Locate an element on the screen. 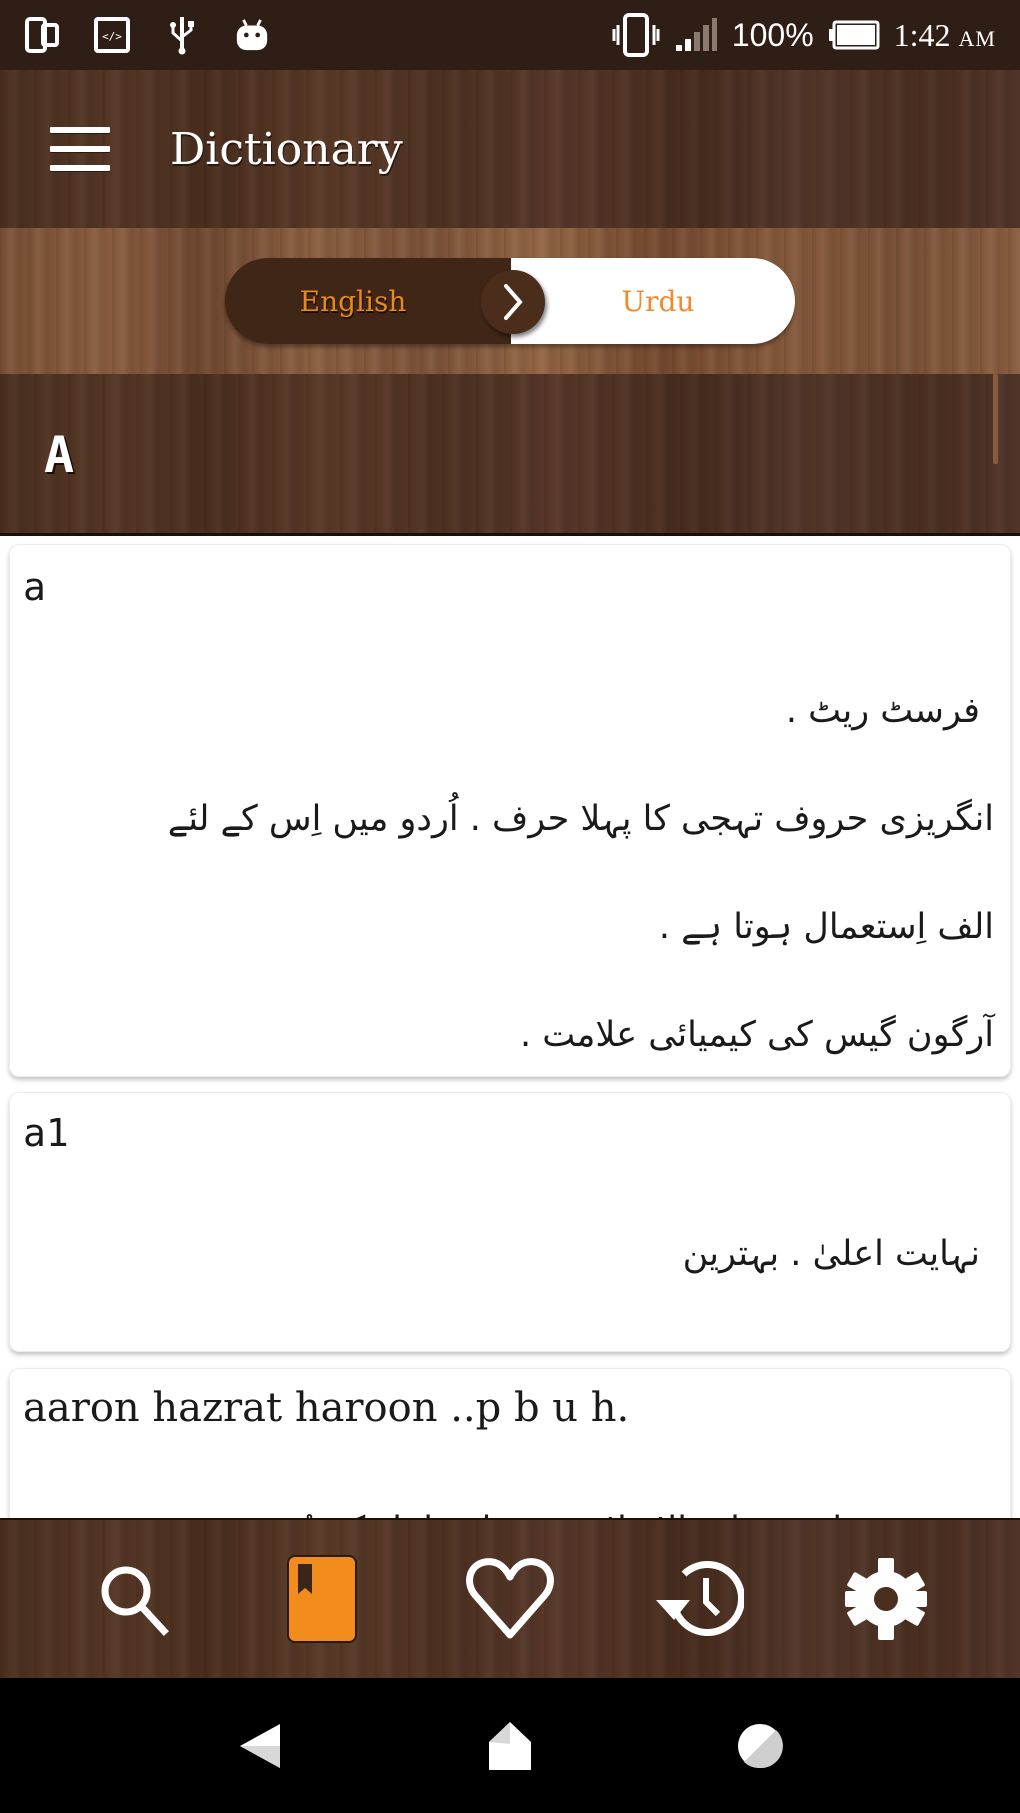 This screenshot has height=1813, width=1020. status-left-icons: </> is located at coordinates (147, 36).